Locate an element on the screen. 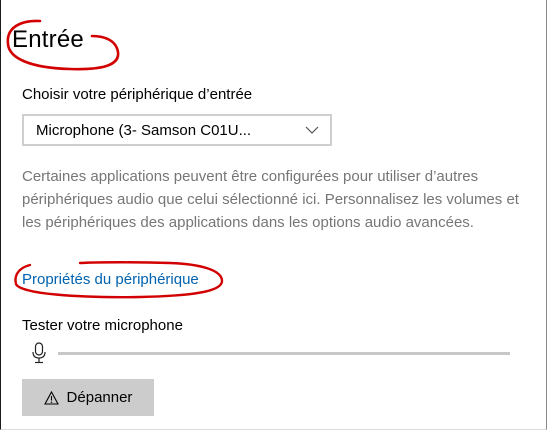  test-microphone-label: Tester votre microphone is located at coordinates (102, 325).